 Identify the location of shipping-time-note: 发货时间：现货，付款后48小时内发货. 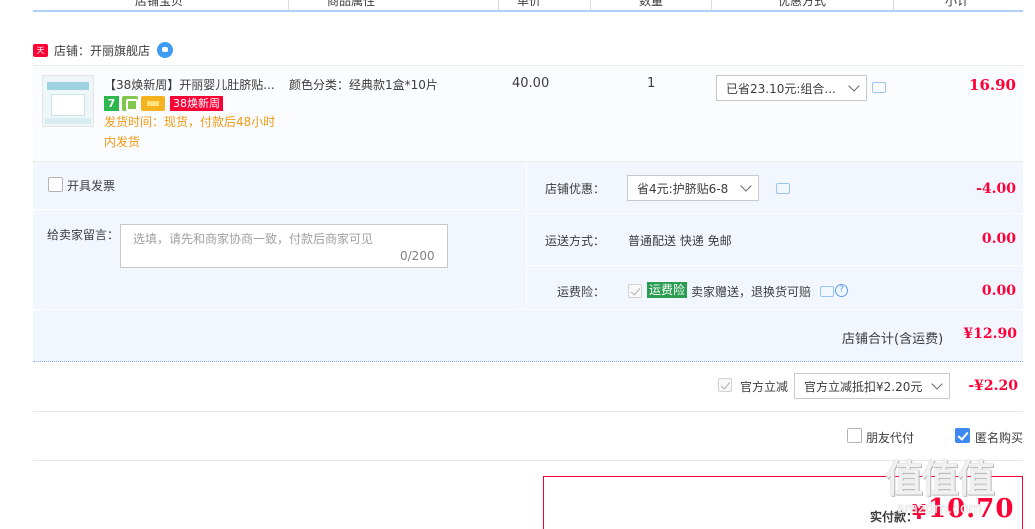
(190, 132).